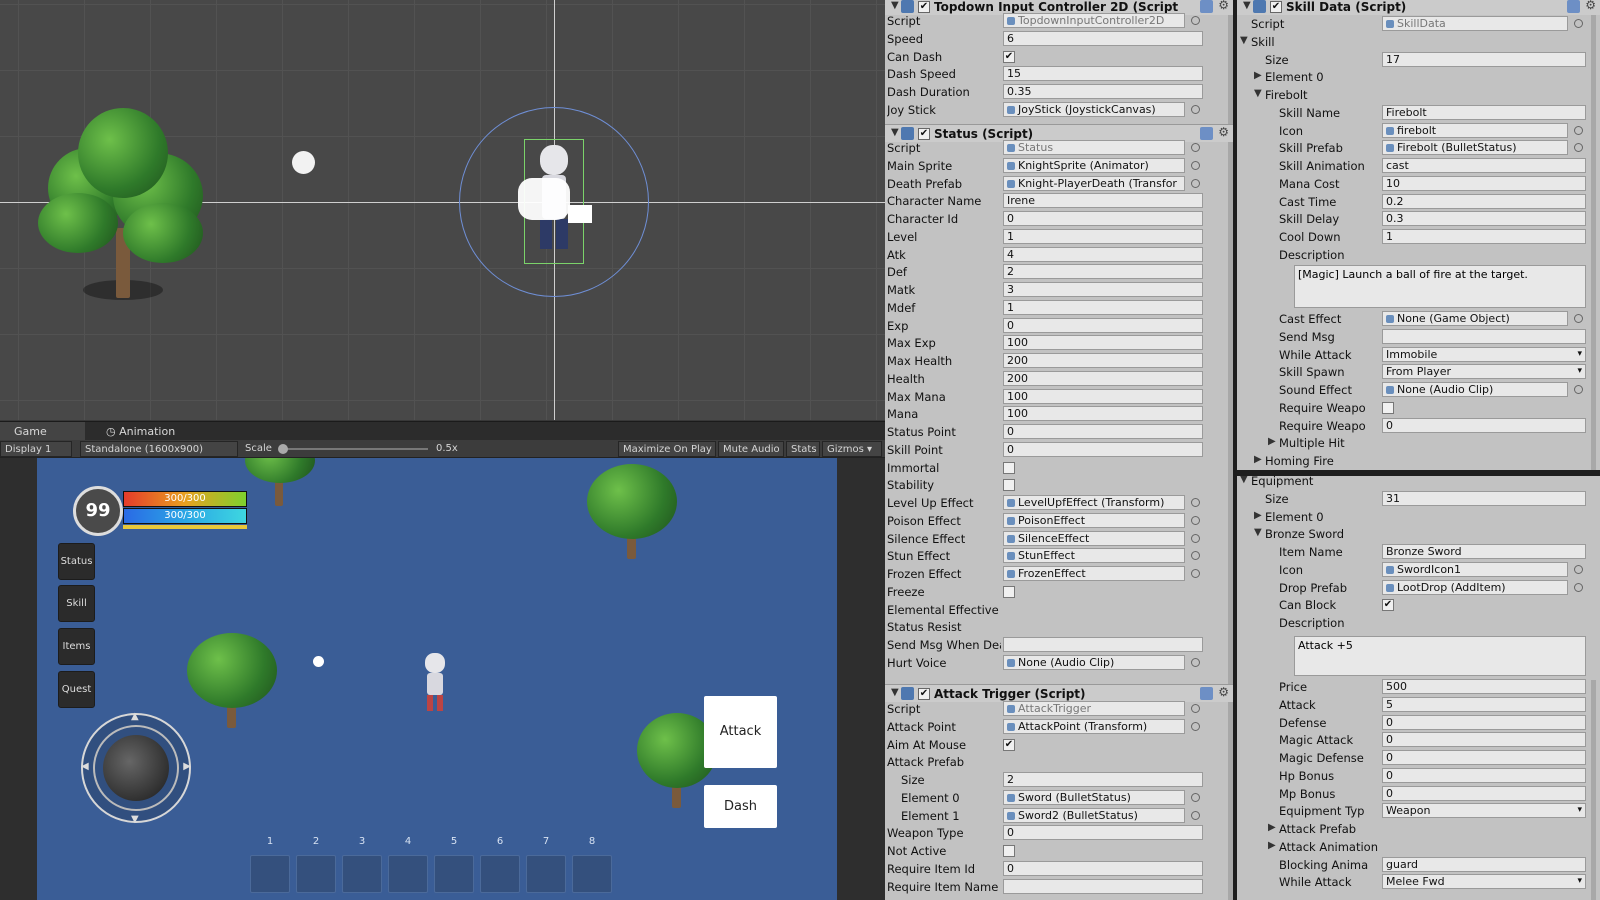  I want to click on not-active-checkbox, so click(1009, 851).